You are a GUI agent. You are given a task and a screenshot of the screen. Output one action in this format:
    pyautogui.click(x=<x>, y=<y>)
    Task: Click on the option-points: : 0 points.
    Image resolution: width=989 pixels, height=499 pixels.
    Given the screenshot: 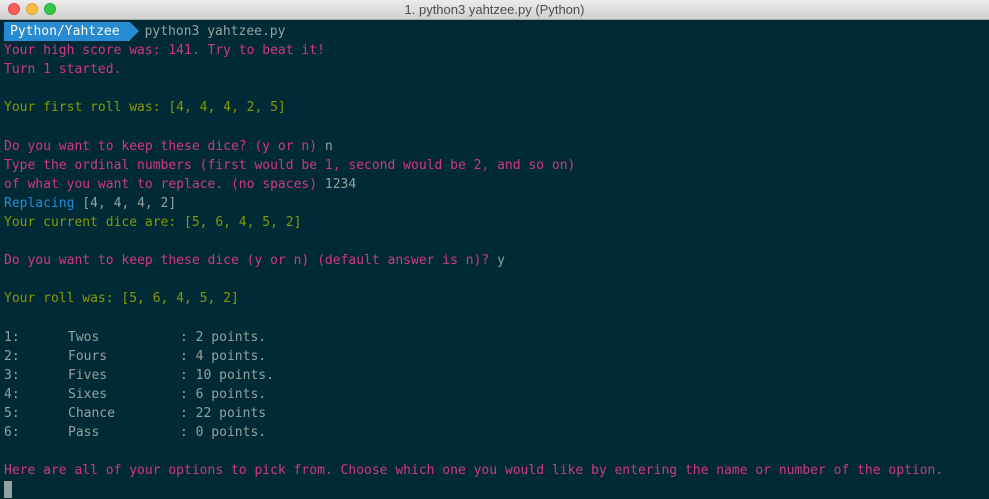 What is the action you would take?
    pyautogui.click(x=223, y=432)
    